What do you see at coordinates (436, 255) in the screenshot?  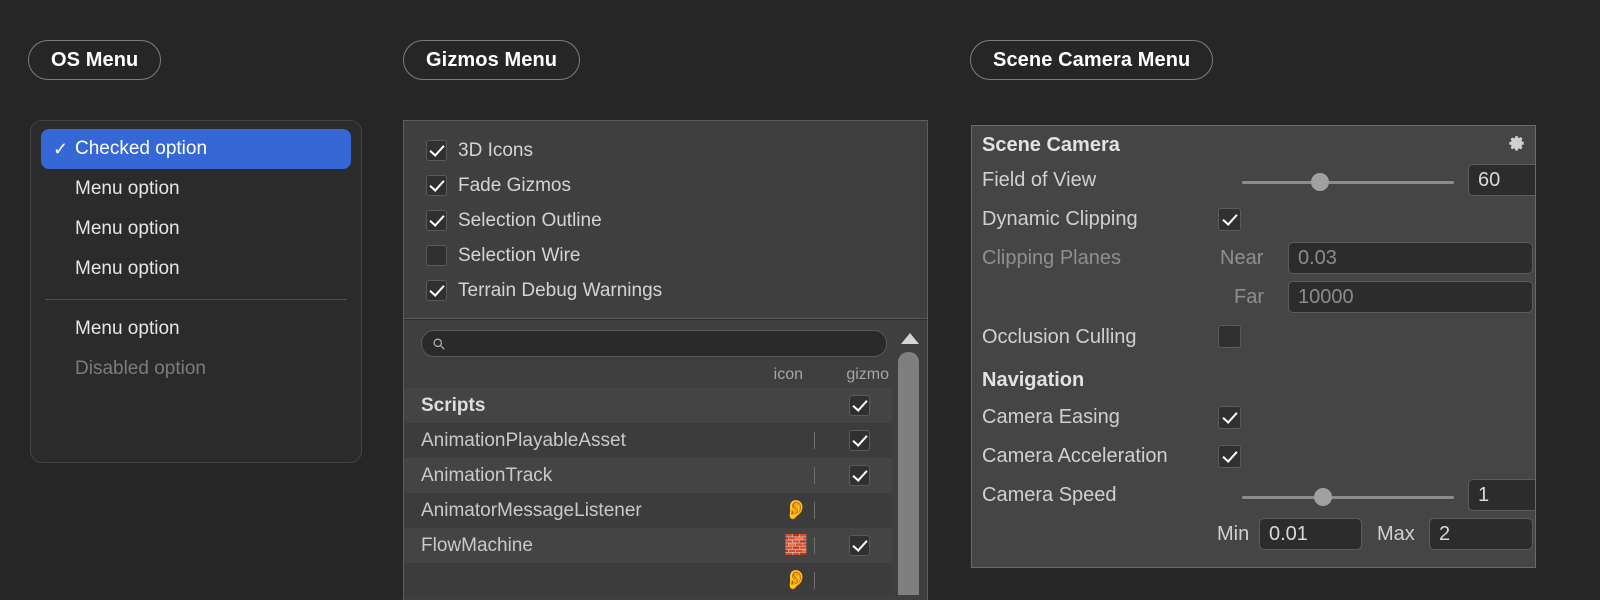 I see `checkbox-selection-wire` at bounding box center [436, 255].